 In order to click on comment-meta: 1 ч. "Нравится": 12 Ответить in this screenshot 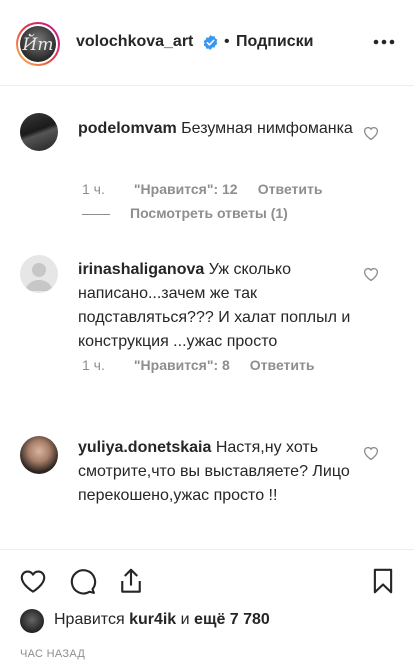, I will do `click(202, 189)`.